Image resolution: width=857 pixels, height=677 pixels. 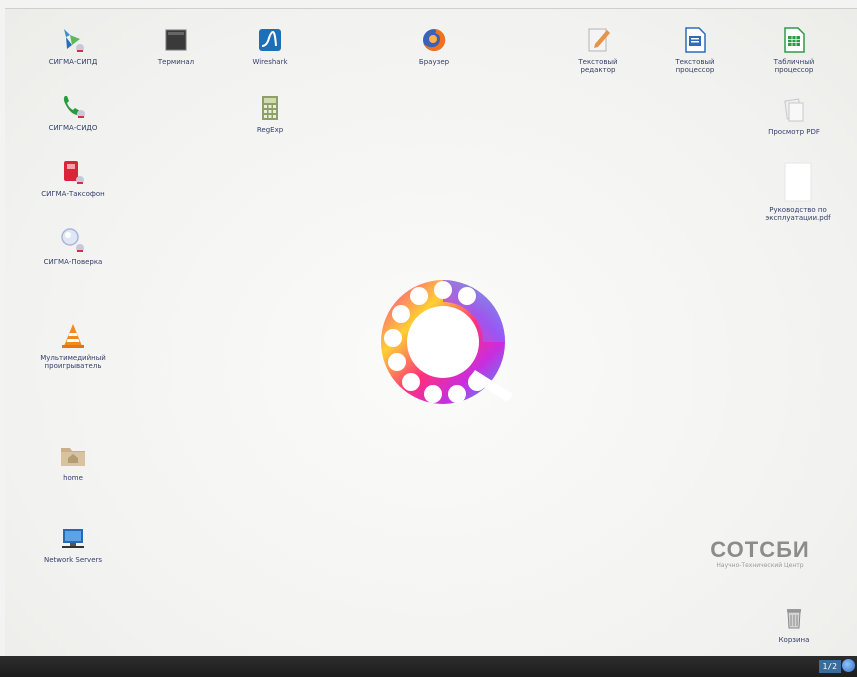 I want to click on desktop-icon-sigma-taxophone: СИГМА-Таксофон, so click(x=73, y=177).